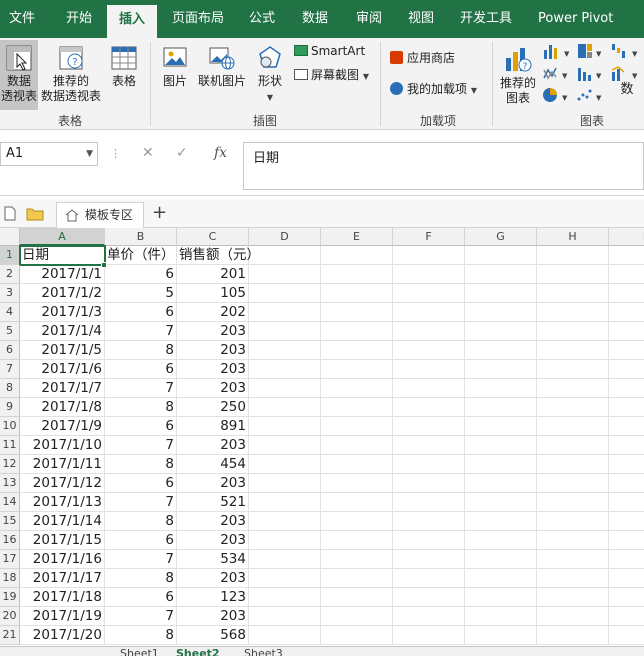  What do you see at coordinates (139, 651) in the screenshot?
I see `sheet-tab: Sheet1` at bounding box center [139, 651].